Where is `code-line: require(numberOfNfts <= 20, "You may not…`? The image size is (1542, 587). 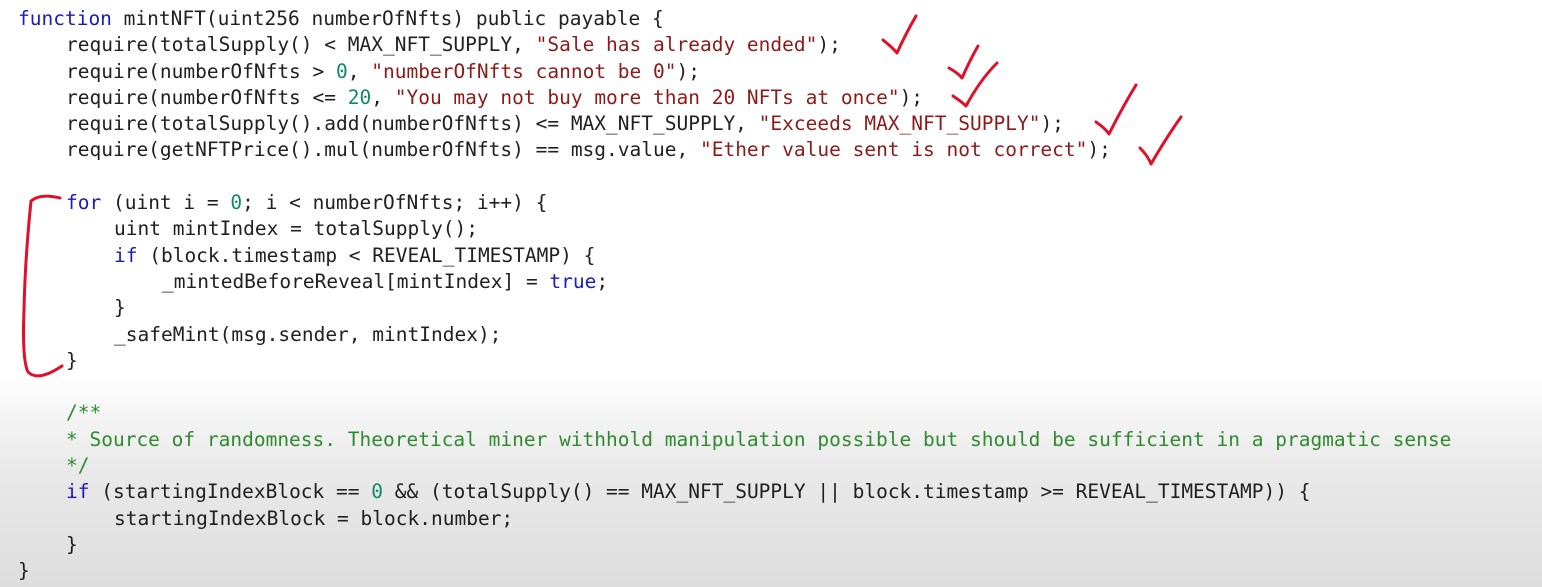
code-line: require(numberOfNfts <= 20, "You may not… is located at coordinates (725, 98).